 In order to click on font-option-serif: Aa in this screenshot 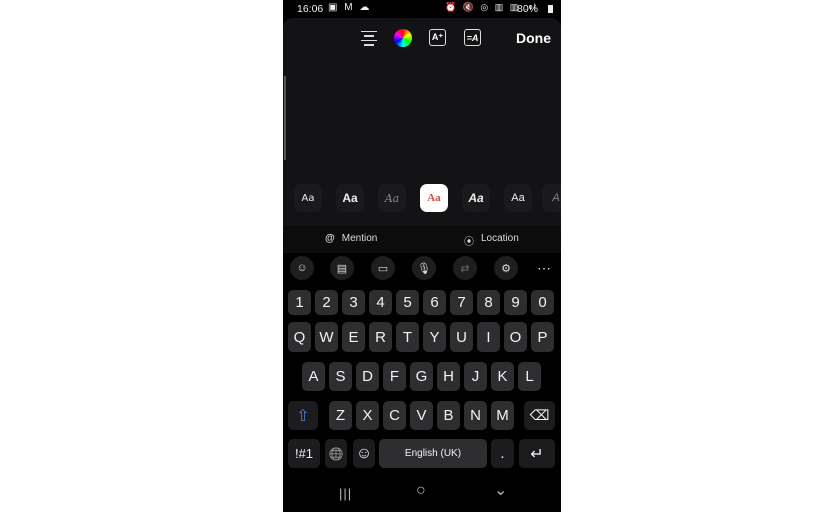, I will do `click(434, 198)`.